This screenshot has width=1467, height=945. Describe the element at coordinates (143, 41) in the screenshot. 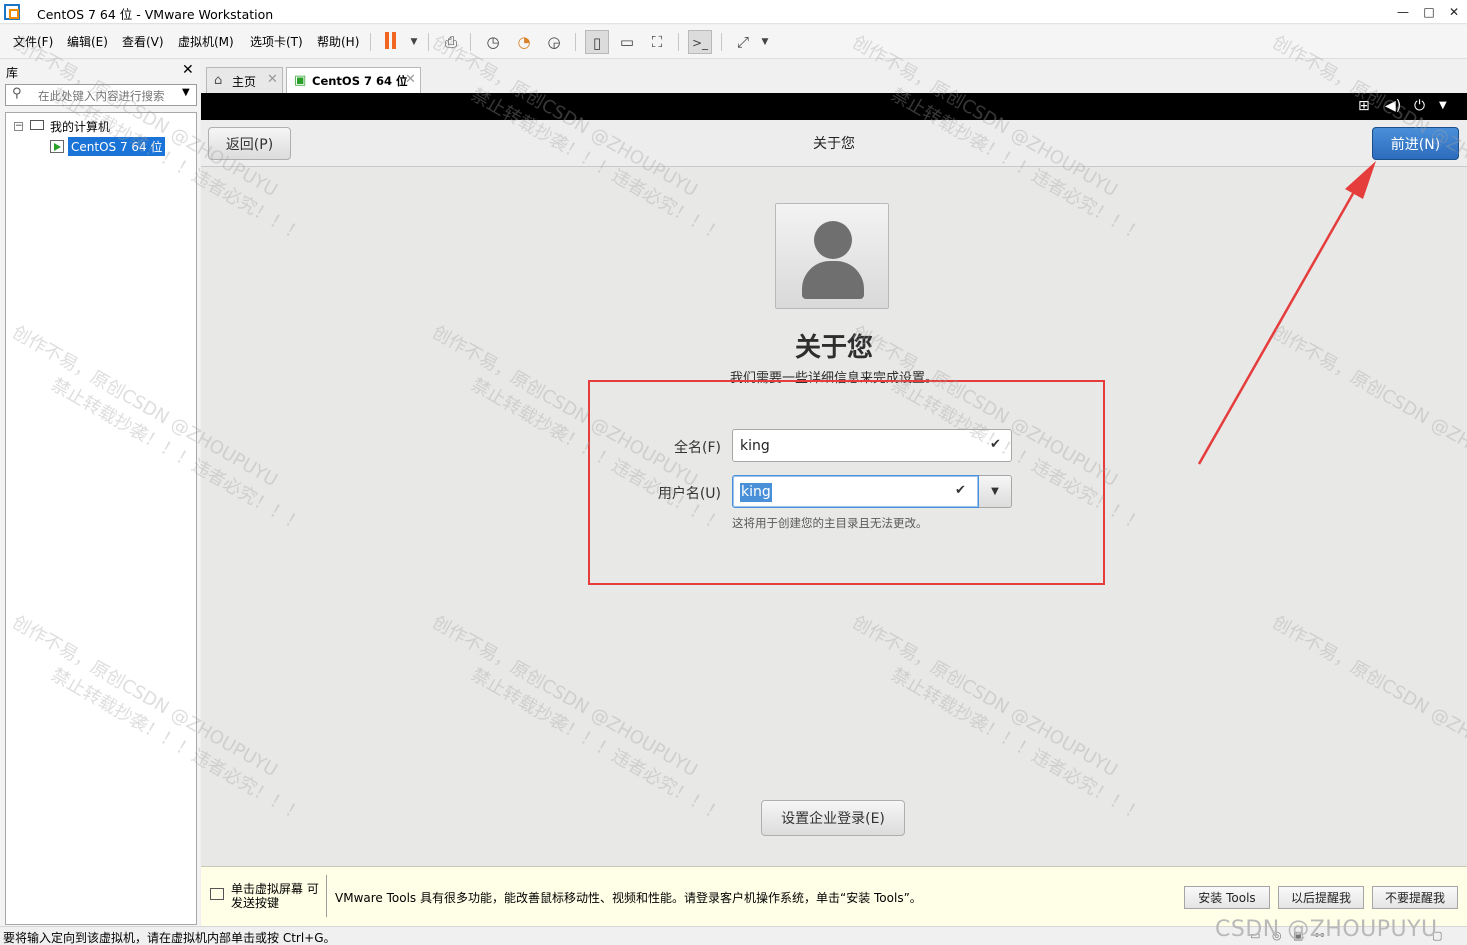

I see `menu-view: 查看(V)` at that location.